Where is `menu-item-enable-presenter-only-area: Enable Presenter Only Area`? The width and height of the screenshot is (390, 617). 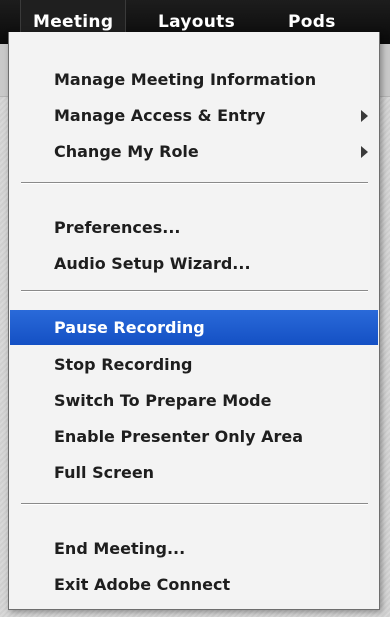
menu-item-enable-presenter-only-area: Enable Presenter Only Area is located at coordinates (194, 436).